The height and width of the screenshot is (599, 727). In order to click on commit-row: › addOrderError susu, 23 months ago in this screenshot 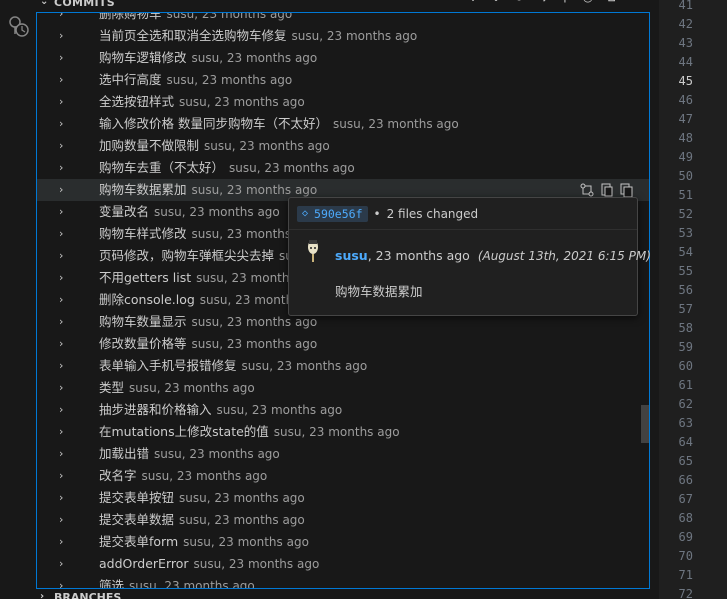, I will do `click(343, 564)`.